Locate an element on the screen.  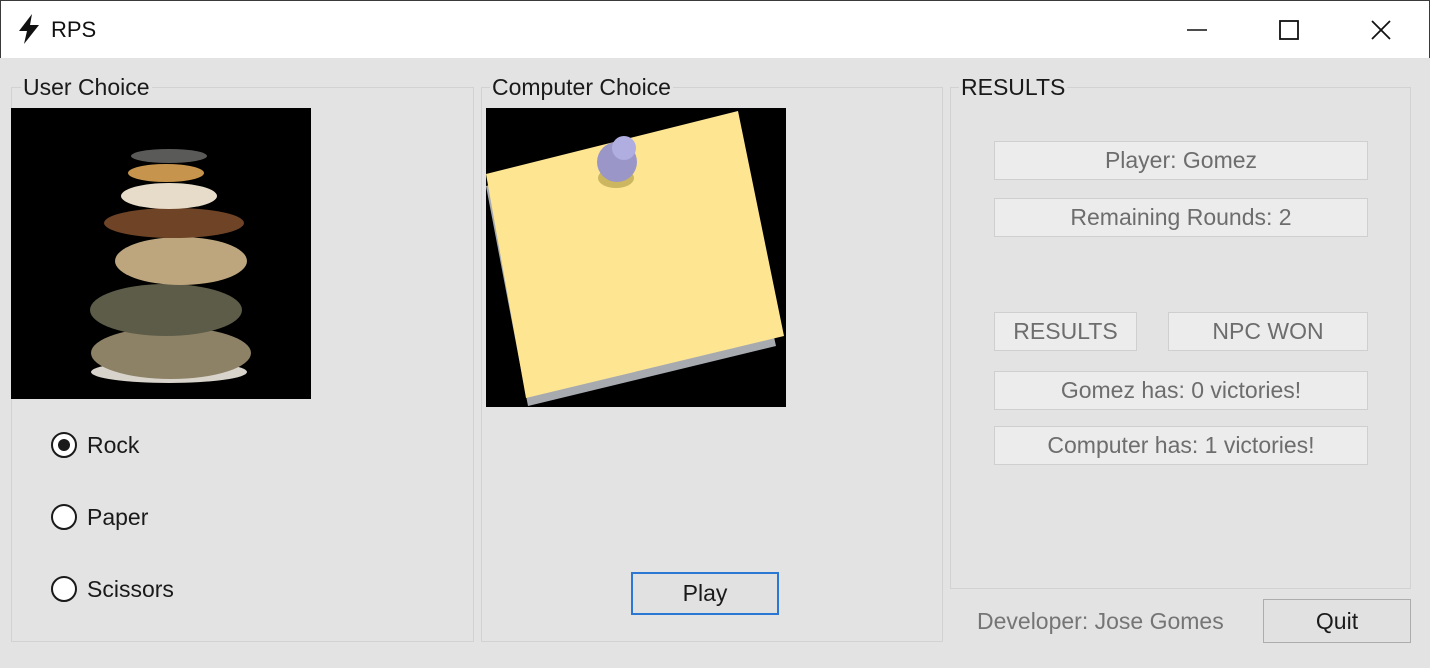
radio-rock-label: Rock is located at coordinates (113, 444).